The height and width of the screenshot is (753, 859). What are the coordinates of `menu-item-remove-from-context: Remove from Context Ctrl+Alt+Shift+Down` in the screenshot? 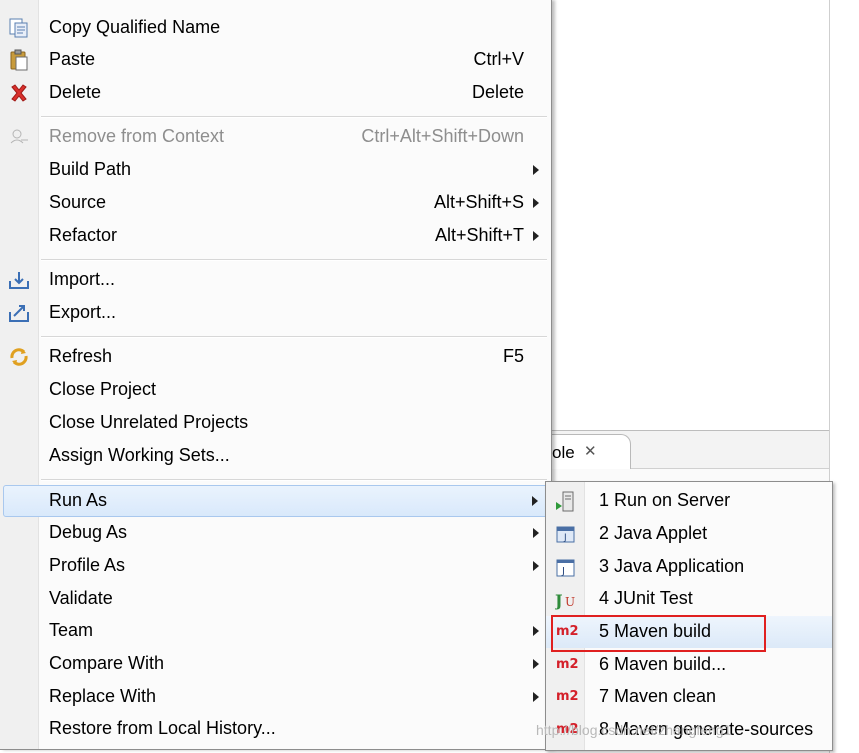 It's located at (275, 137).